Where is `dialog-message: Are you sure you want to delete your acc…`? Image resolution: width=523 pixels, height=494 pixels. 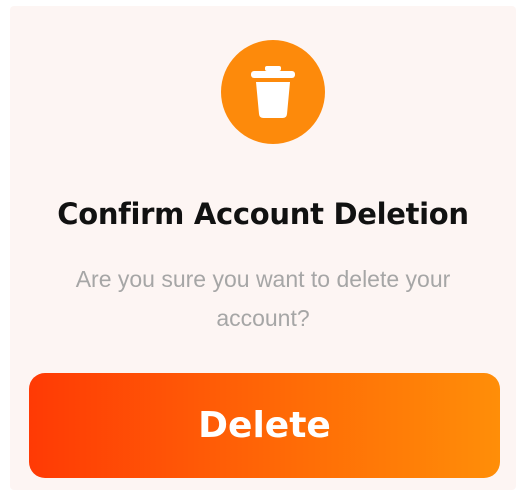 dialog-message: Are you sure you want to delete your acc… is located at coordinates (263, 298).